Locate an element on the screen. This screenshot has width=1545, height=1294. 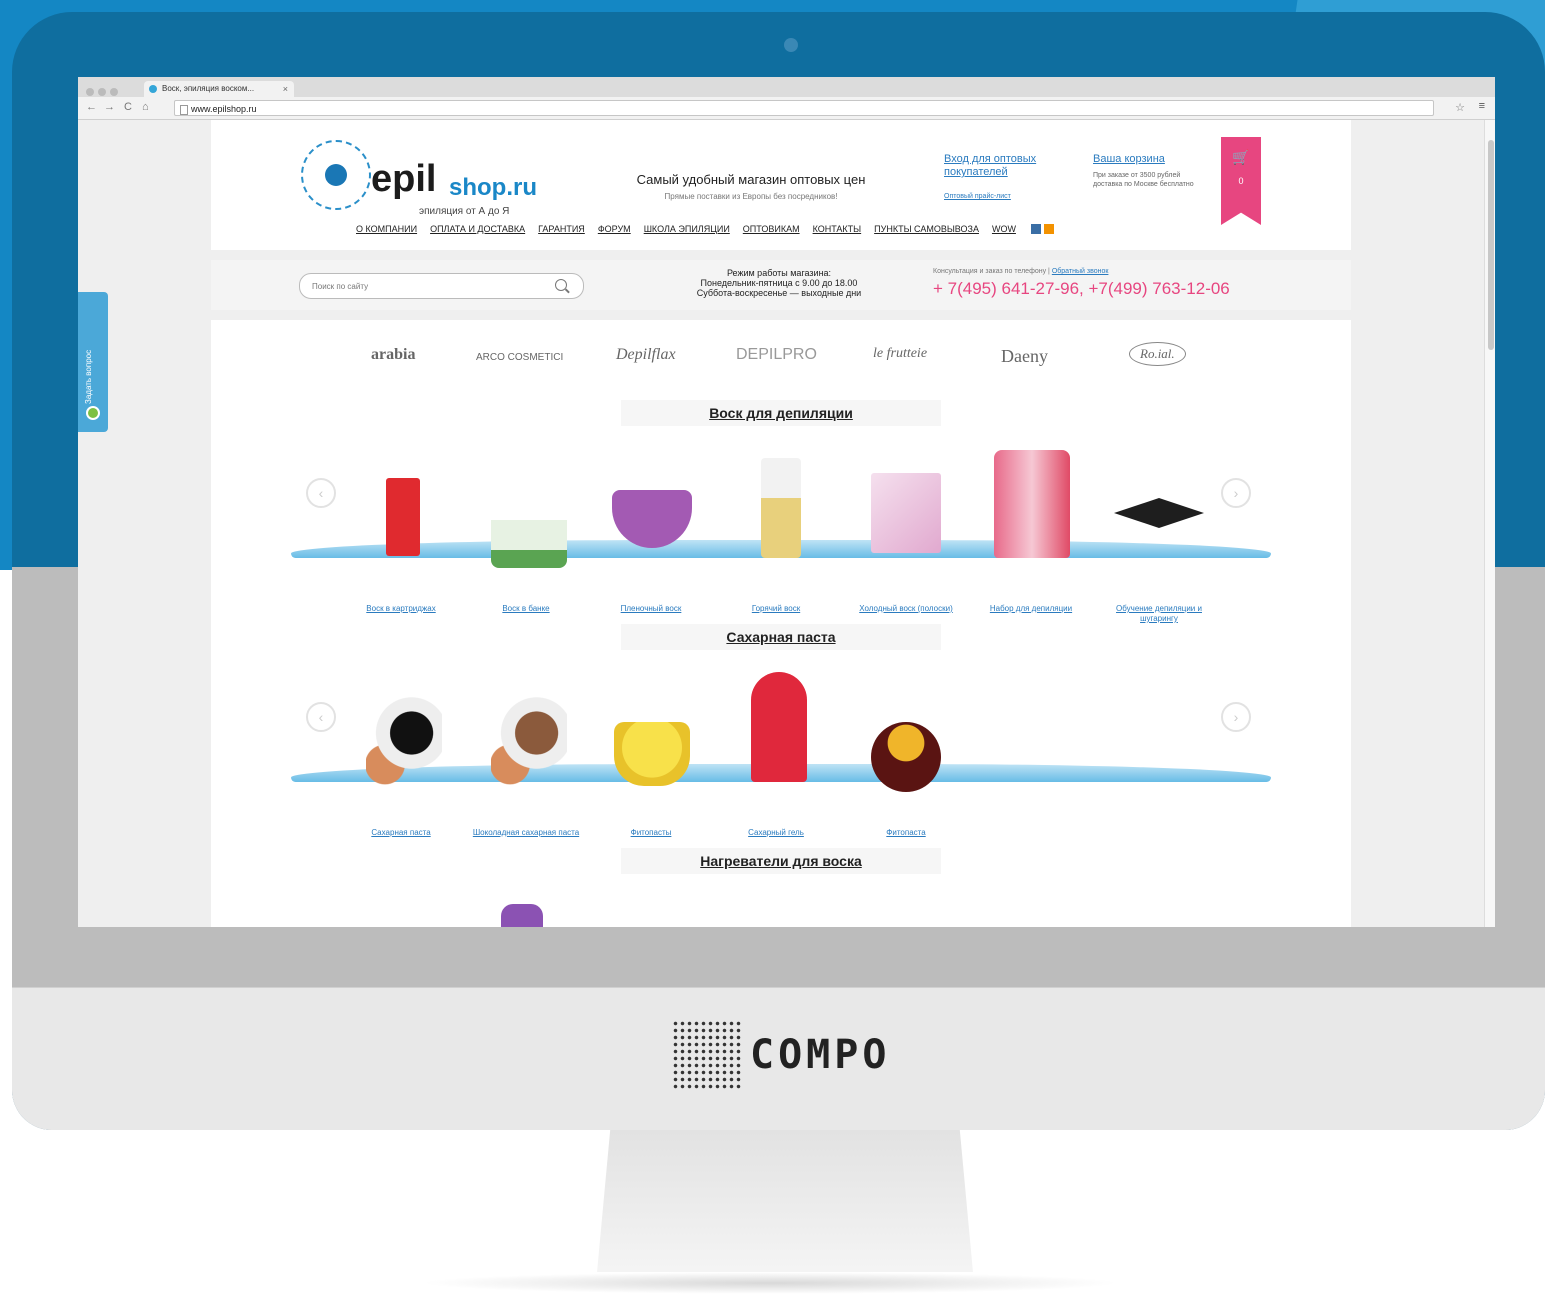
scroll-thumb is located at coordinates (1491, 245).